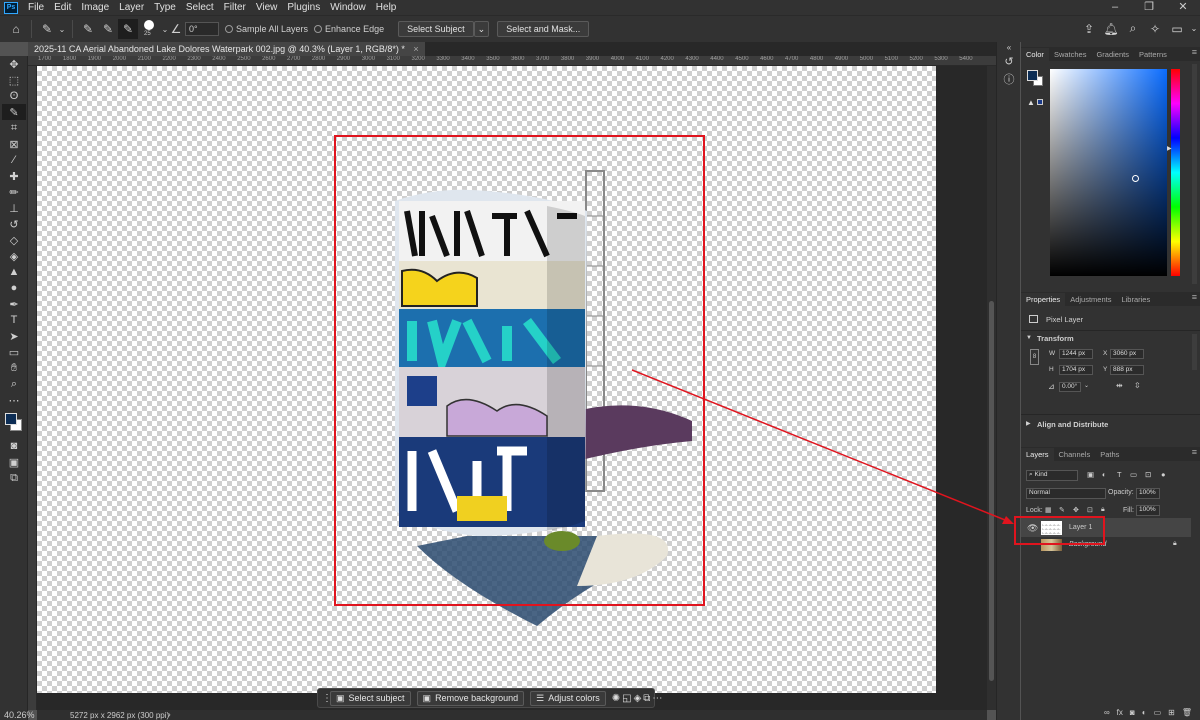  I want to click on y-input: 888 px, so click(1127, 370).